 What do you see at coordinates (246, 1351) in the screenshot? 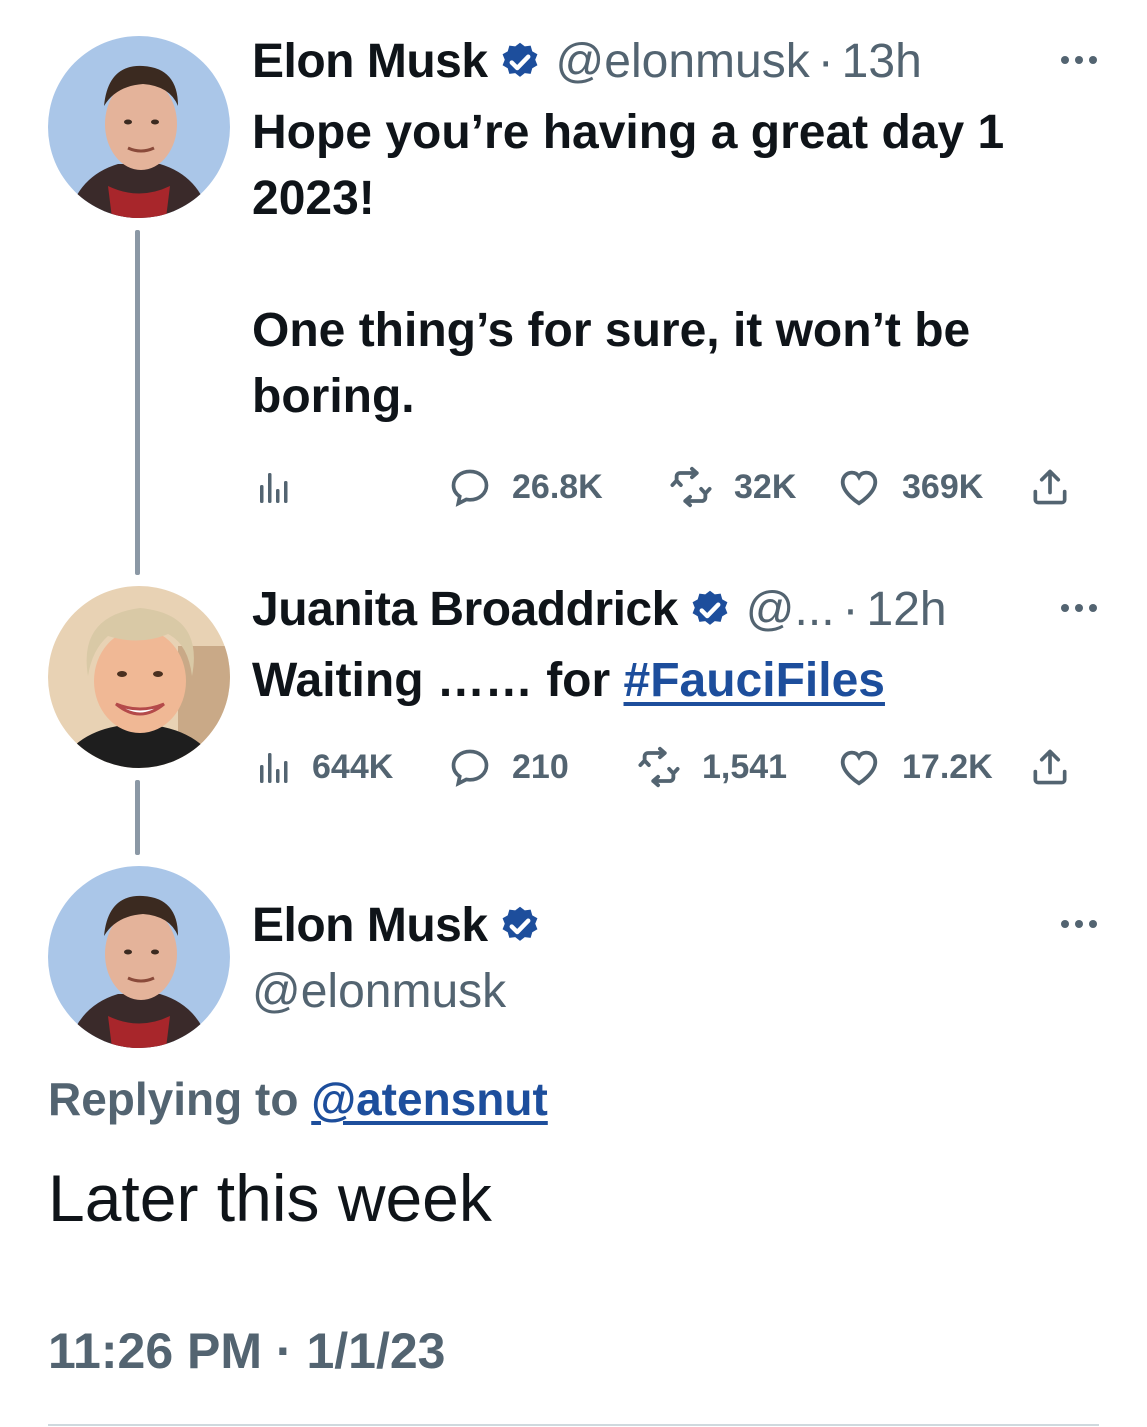
I see `tweet-timestamp: 11:26 PM · 1/1/23` at bounding box center [246, 1351].